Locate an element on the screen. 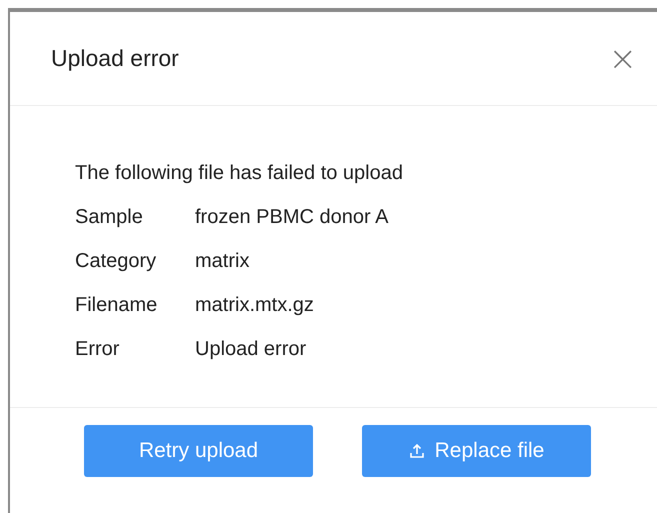 This screenshot has width=657, height=513. dialog-title: Upload error is located at coordinates (115, 58).